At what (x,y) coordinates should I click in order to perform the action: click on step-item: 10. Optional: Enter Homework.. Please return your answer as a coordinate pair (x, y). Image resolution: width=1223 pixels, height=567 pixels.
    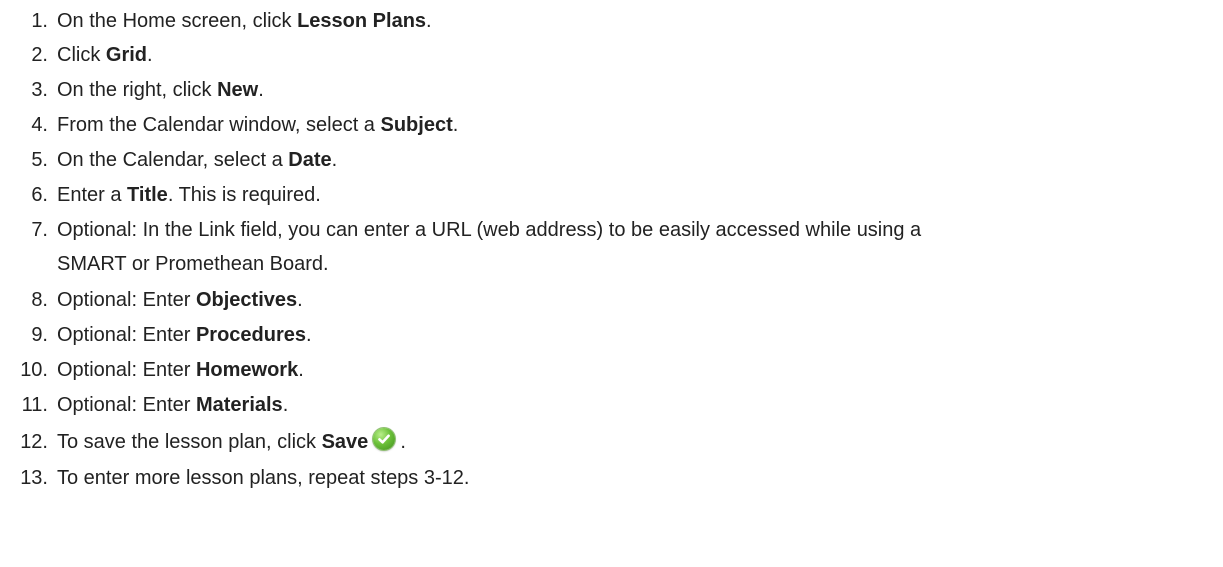
    Looking at the image, I should click on (152, 370).